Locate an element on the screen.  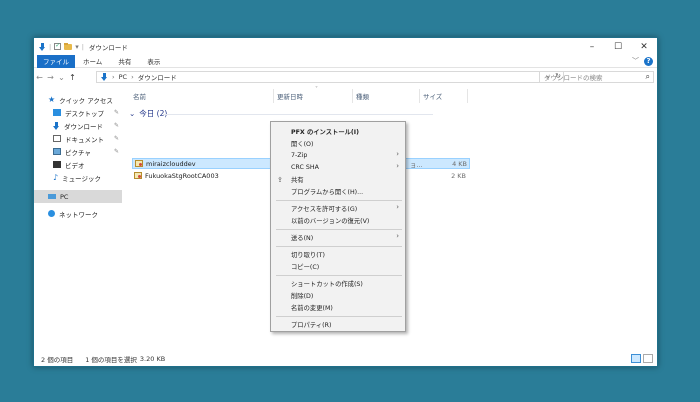
status-item-count: 2 個の項目 is located at coordinates (57, 360).